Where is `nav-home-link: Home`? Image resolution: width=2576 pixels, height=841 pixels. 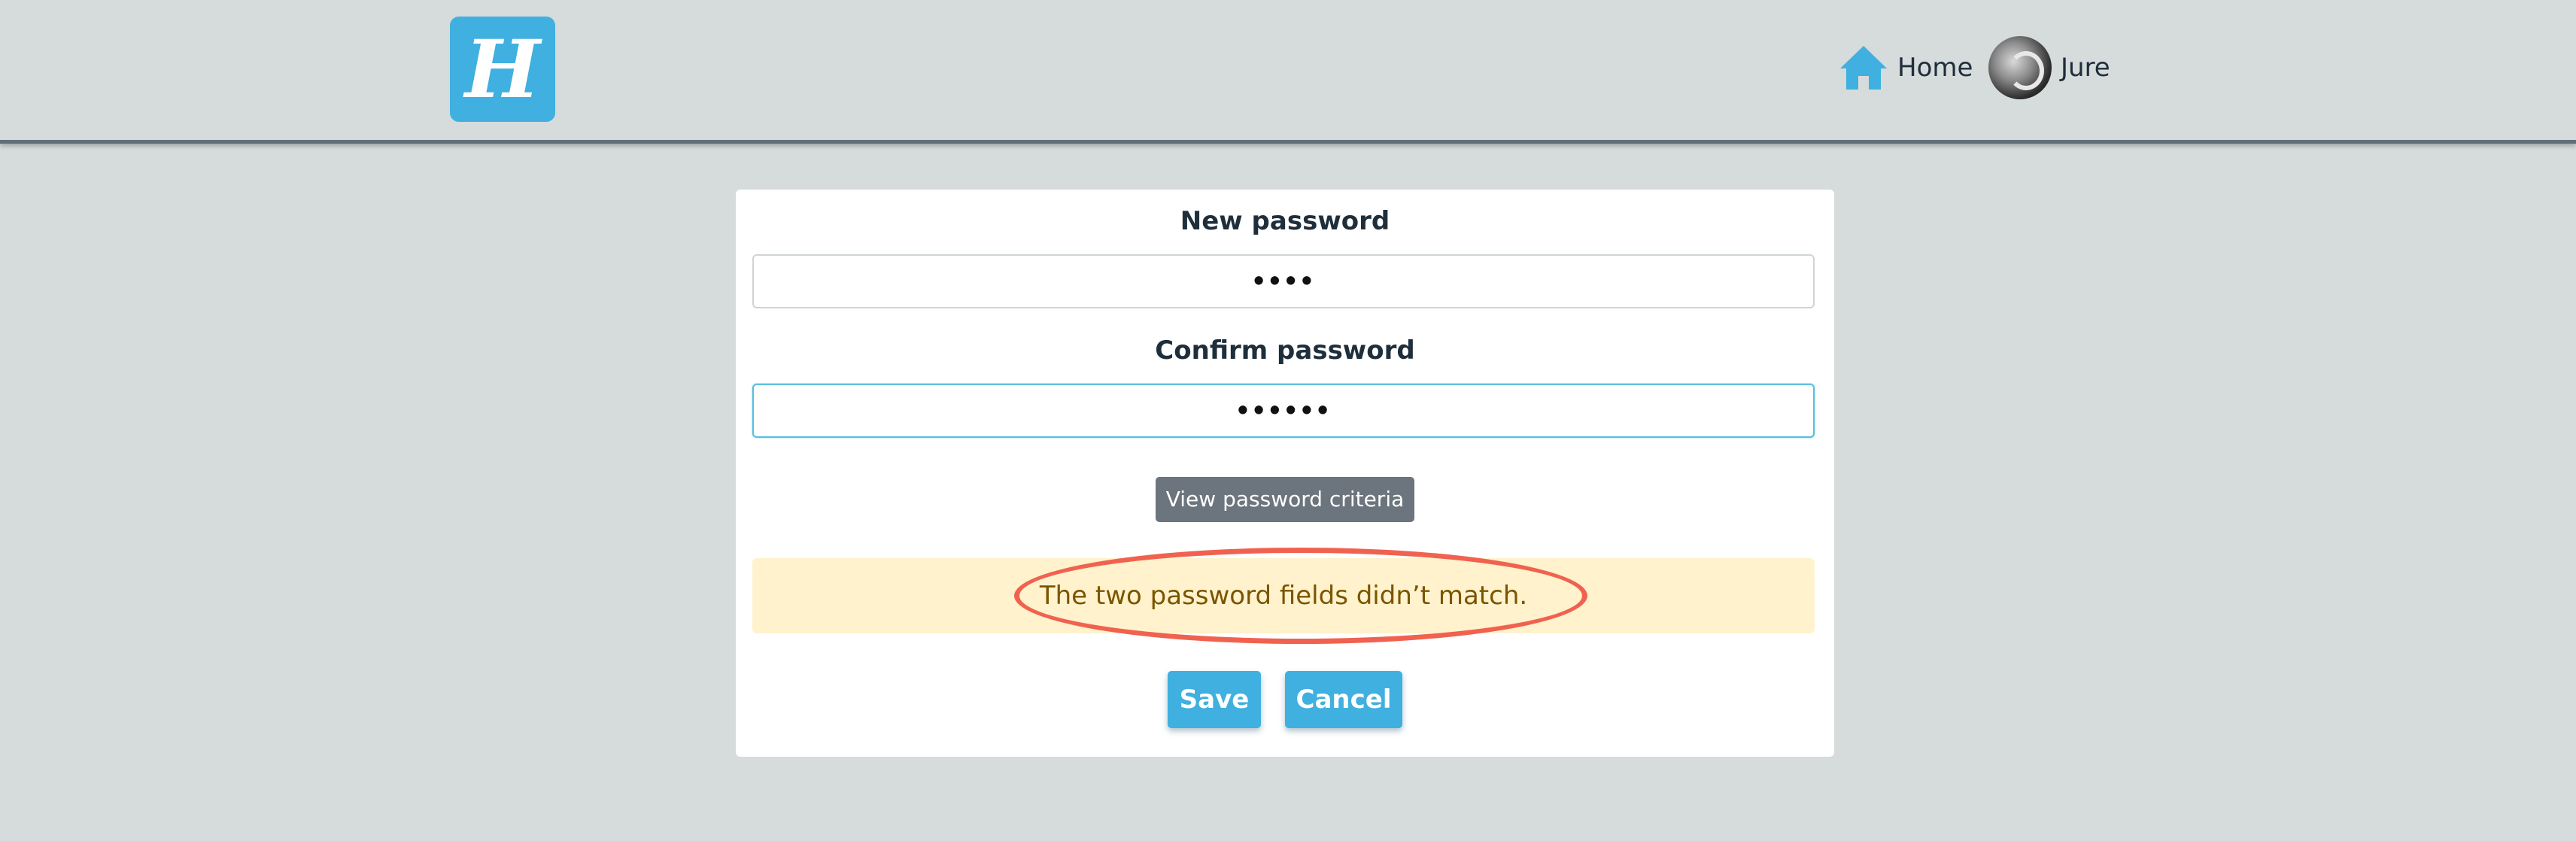 nav-home-link: Home is located at coordinates (1906, 67).